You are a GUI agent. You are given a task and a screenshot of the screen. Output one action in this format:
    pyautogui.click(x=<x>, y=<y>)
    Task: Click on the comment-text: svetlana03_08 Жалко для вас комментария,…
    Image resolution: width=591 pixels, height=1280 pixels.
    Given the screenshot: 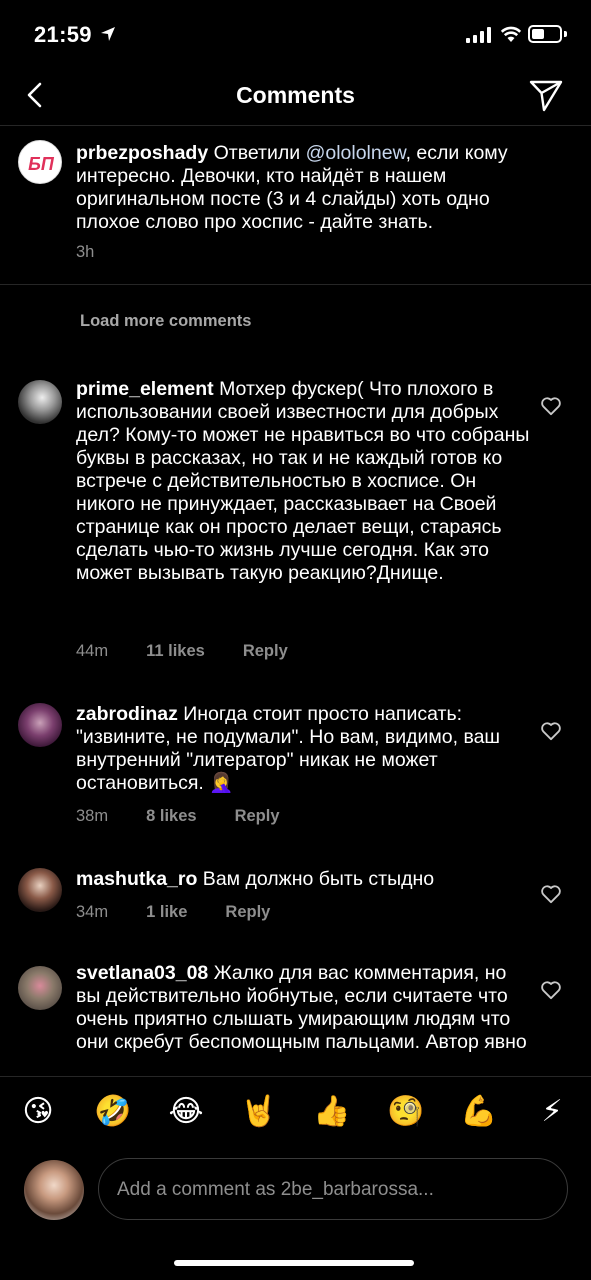 What is the action you would take?
    pyautogui.click(x=301, y=1007)
    